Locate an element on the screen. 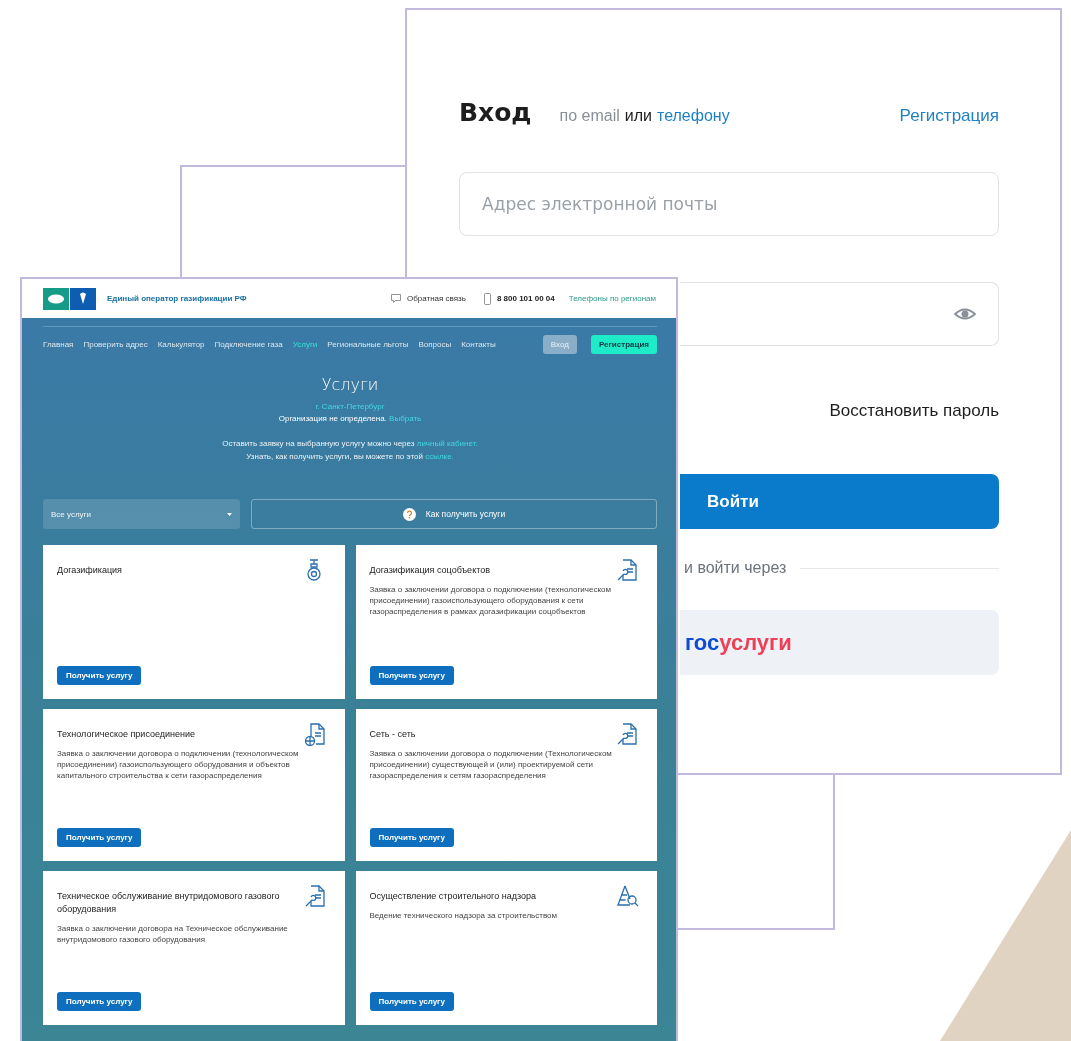  nav-link: Вопросы is located at coordinates (435, 344).